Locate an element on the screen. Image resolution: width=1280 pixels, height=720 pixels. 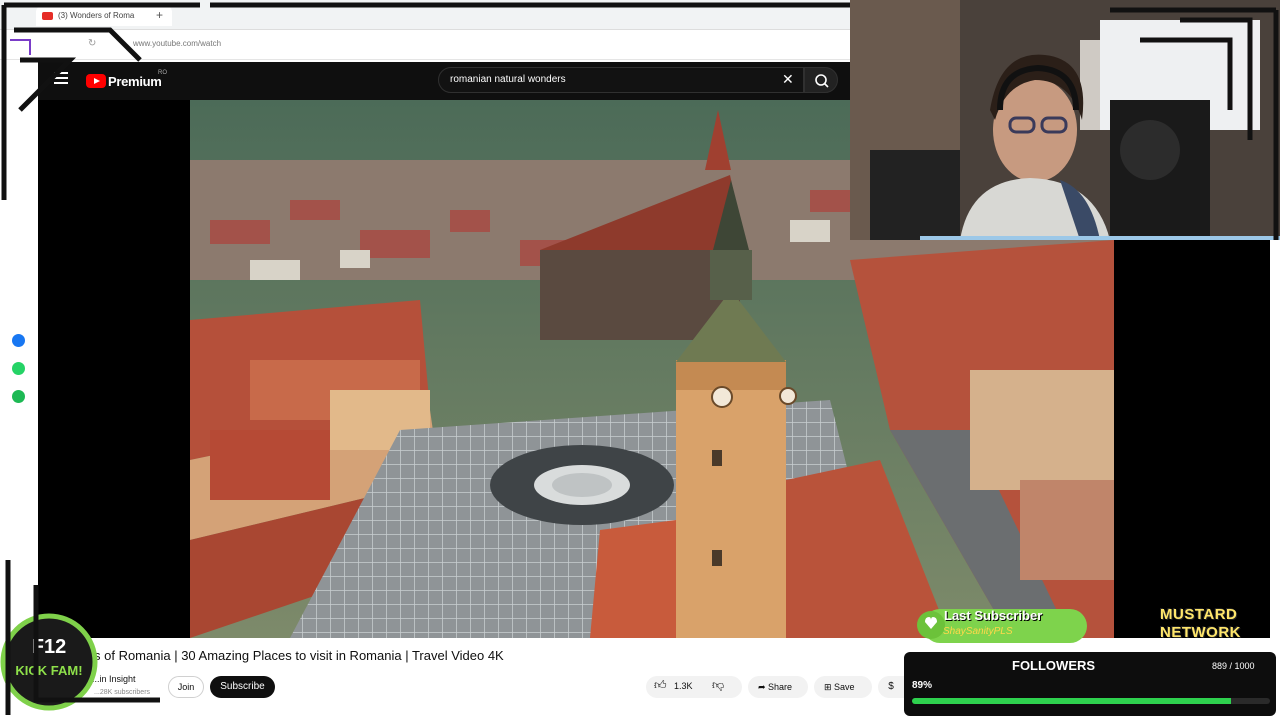
streamer-camera-image is located at coordinates (1065, 120).